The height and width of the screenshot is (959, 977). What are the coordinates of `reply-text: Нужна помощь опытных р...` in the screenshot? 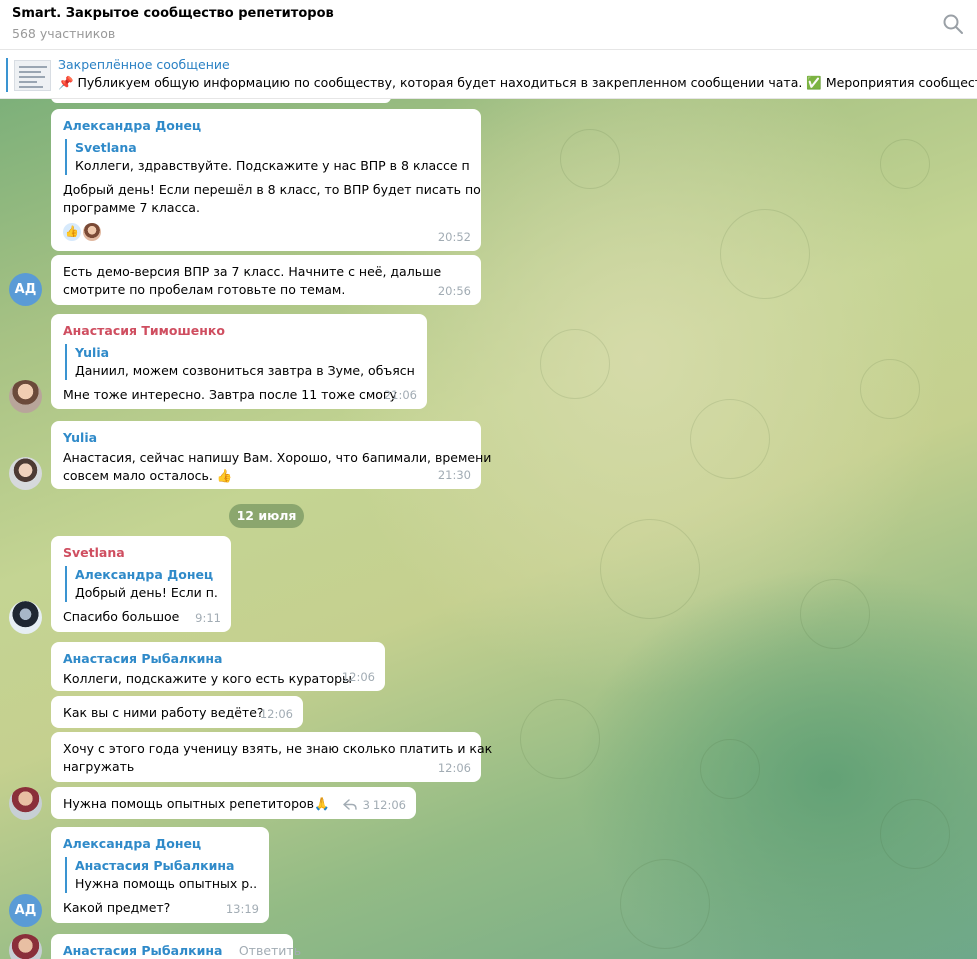 It's located at (166, 883).